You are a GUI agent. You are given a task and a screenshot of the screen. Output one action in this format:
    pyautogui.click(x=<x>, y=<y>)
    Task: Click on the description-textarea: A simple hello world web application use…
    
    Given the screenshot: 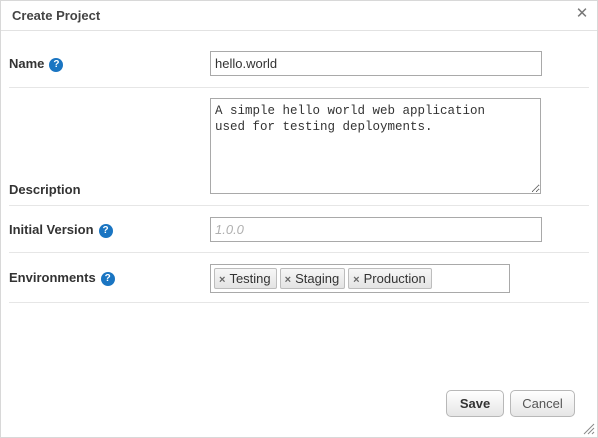 What is the action you would take?
    pyautogui.click(x=375, y=146)
    